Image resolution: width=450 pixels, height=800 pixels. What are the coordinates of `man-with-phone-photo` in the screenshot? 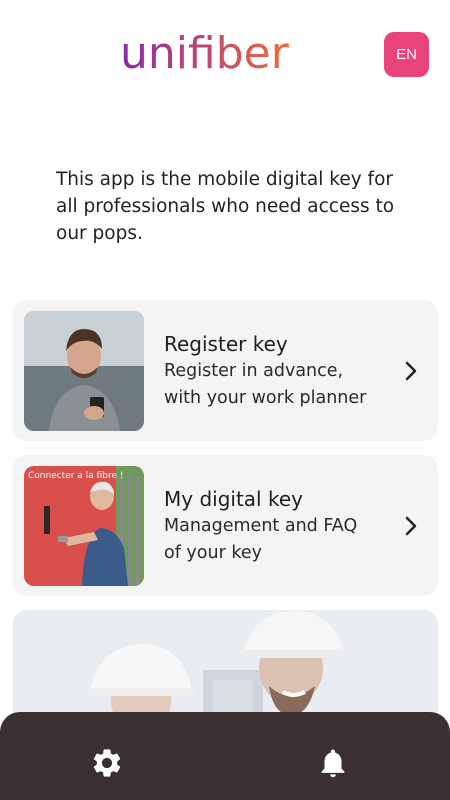 It's located at (84, 371).